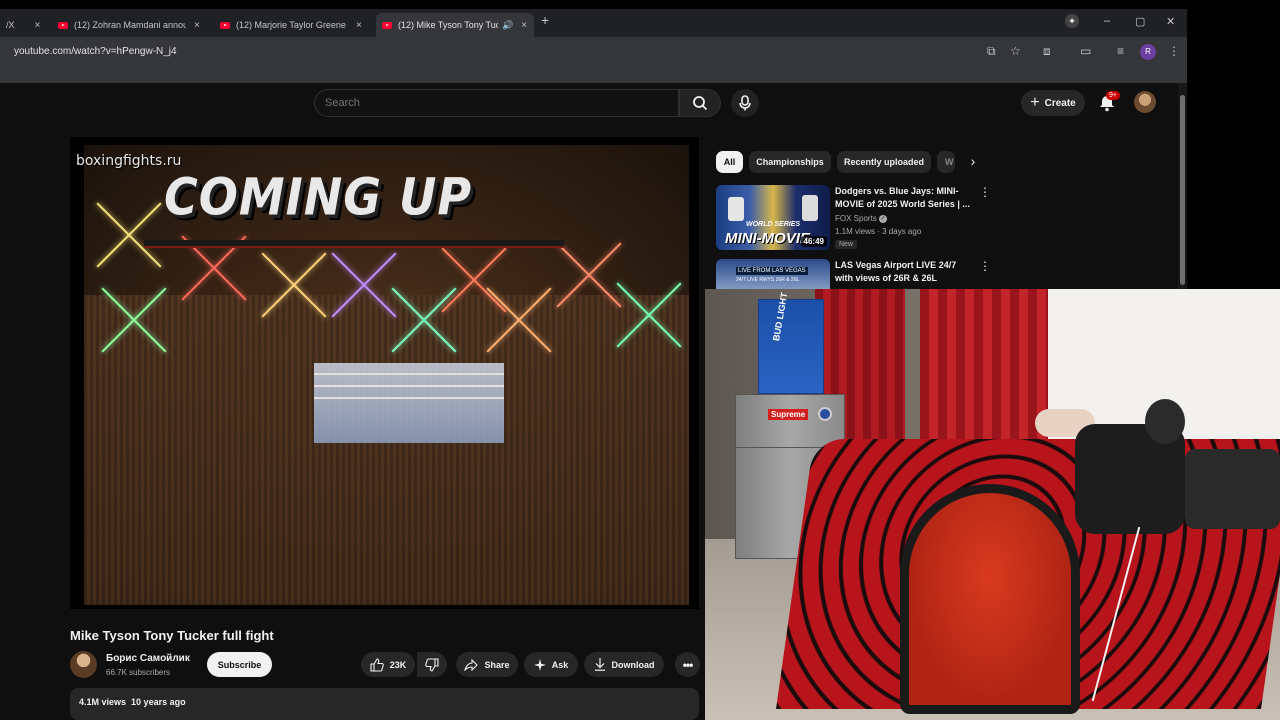 This screenshot has height=720, width=1280. Describe the element at coordinates (767, 238) in the screenshot. I see `thumbnail-title: MINI-MOVIE` at that location.